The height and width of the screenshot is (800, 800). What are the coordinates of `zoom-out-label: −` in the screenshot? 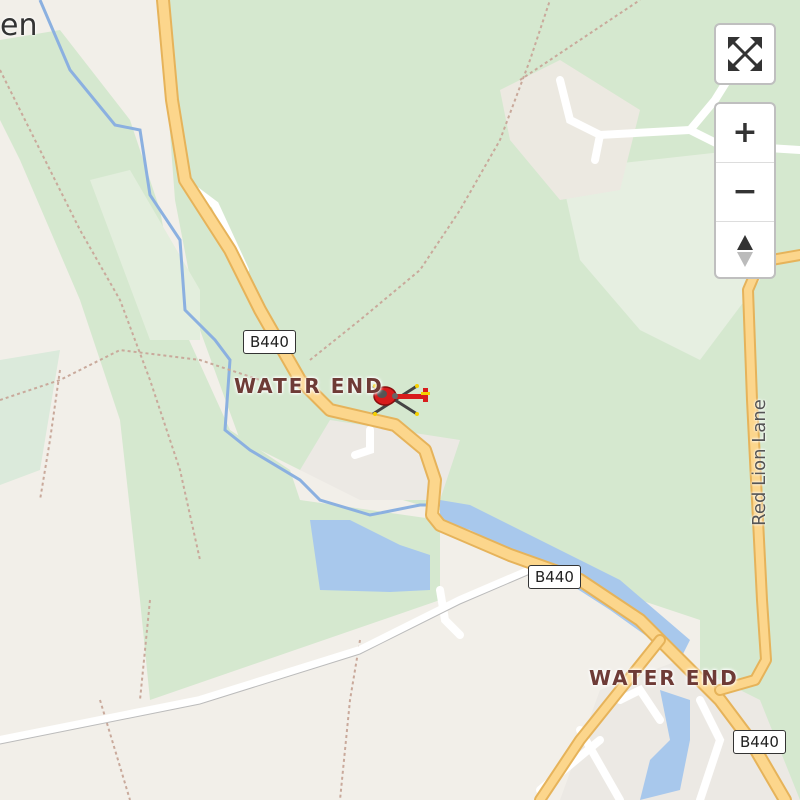 It's located at (745, 191).